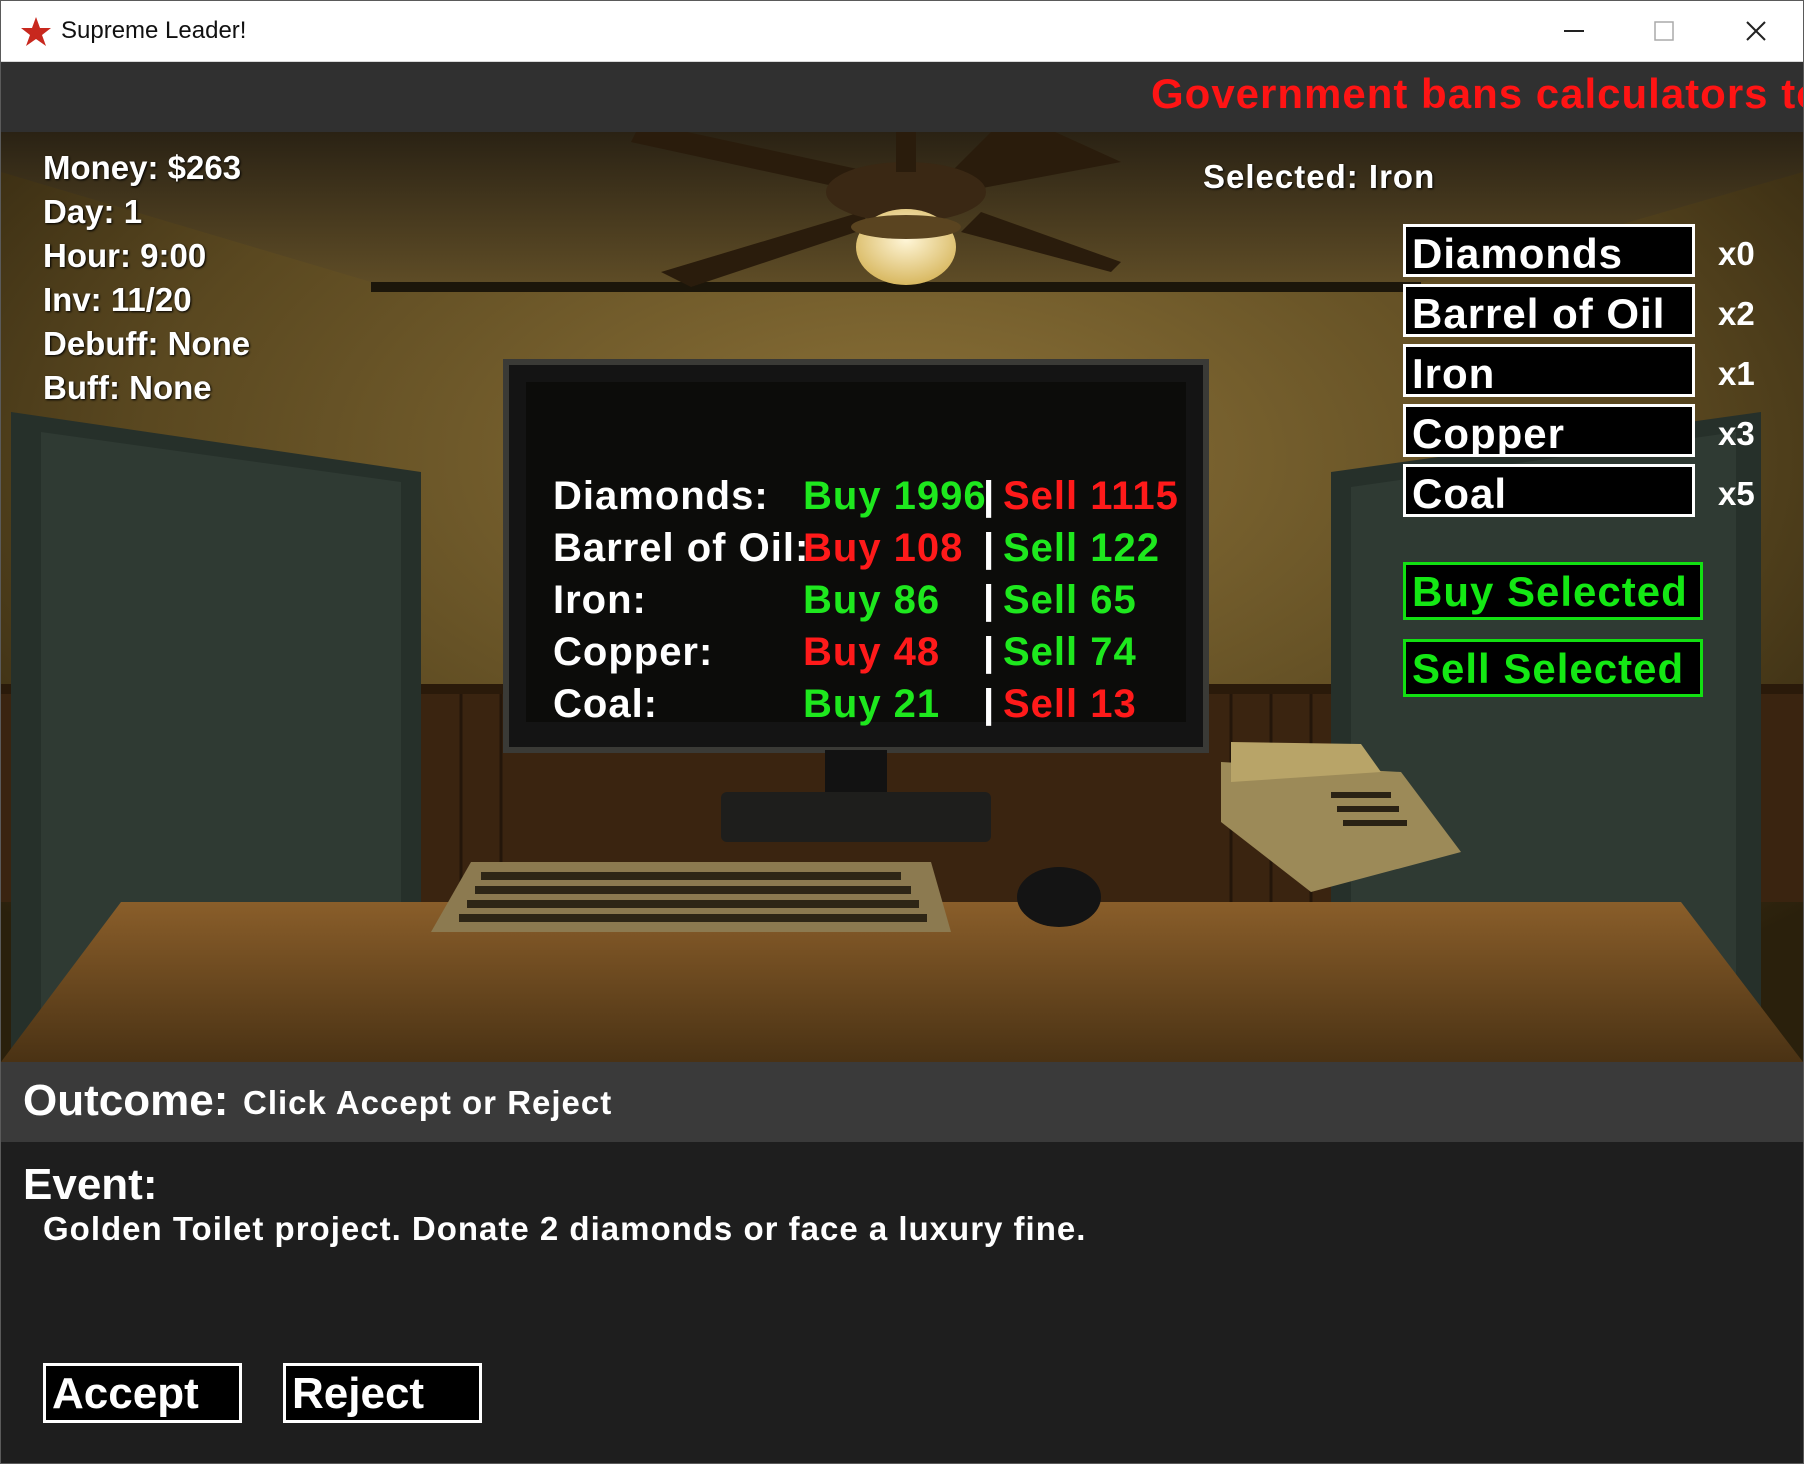 The width and height of the screenshot is (1804, 1464). I want to click on minimize-button, so click(1574, 31).